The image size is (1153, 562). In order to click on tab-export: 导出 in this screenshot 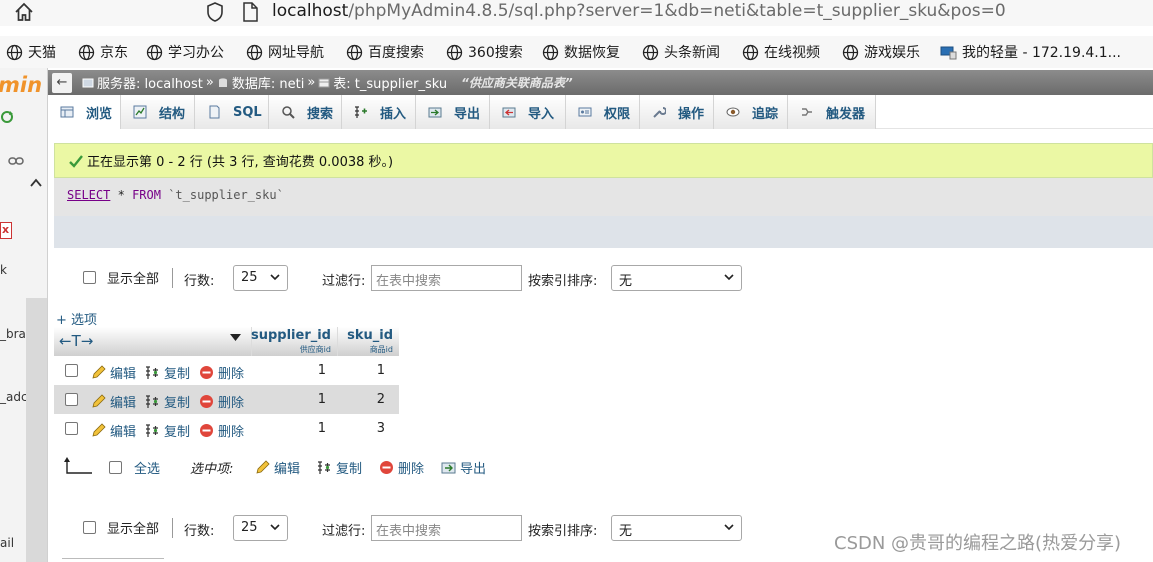, I will do `click(453, 112)`.